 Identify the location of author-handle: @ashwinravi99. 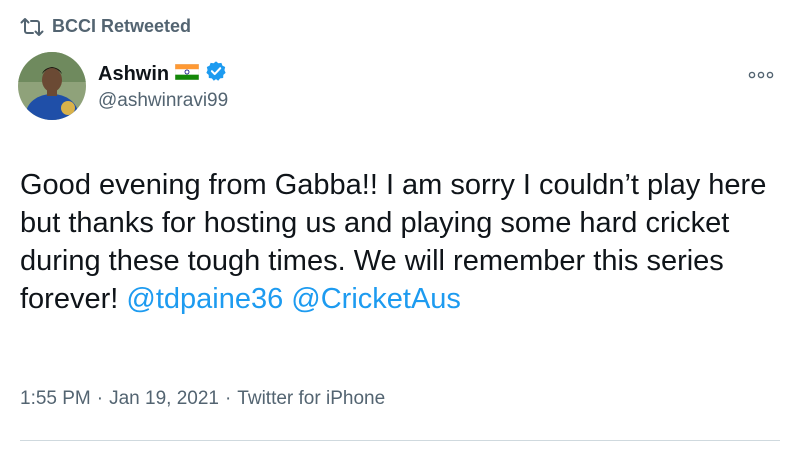
(163, 101).